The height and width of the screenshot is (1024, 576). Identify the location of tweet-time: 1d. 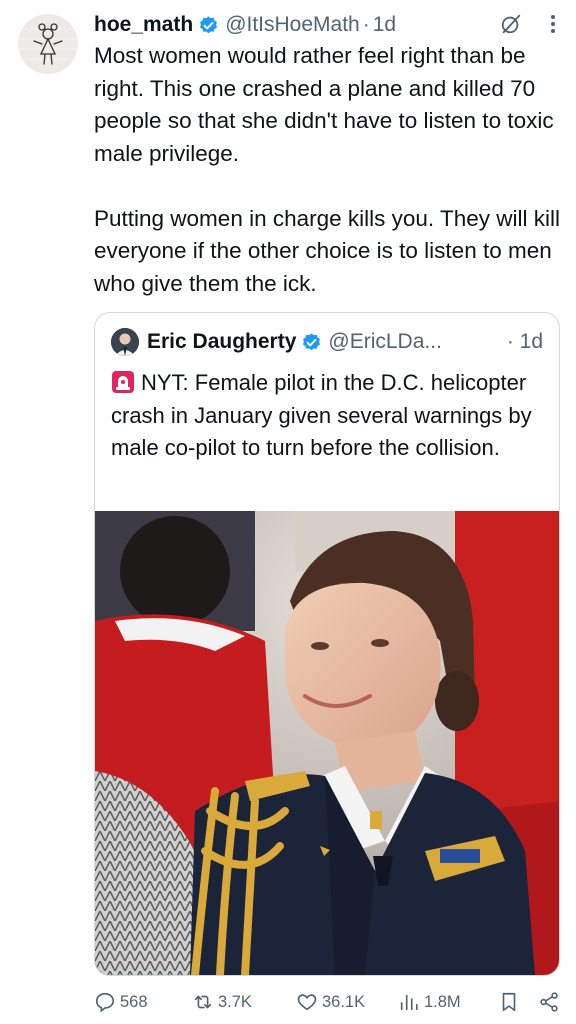
(384, 25).